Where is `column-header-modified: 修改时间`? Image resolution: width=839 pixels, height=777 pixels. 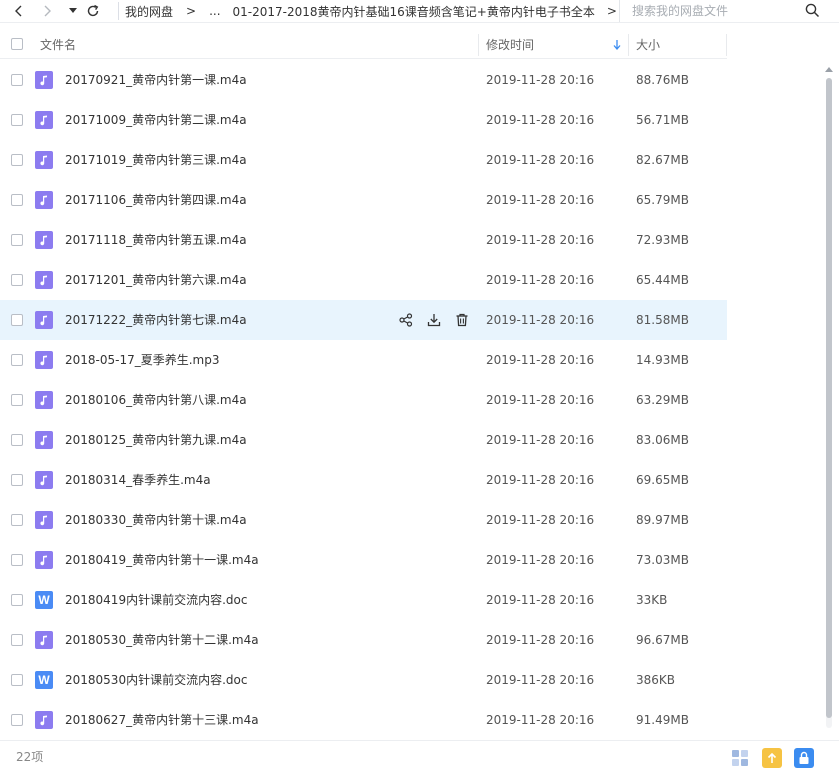
column-header-modified: 修改时间 is located at coordinates (556, 45).